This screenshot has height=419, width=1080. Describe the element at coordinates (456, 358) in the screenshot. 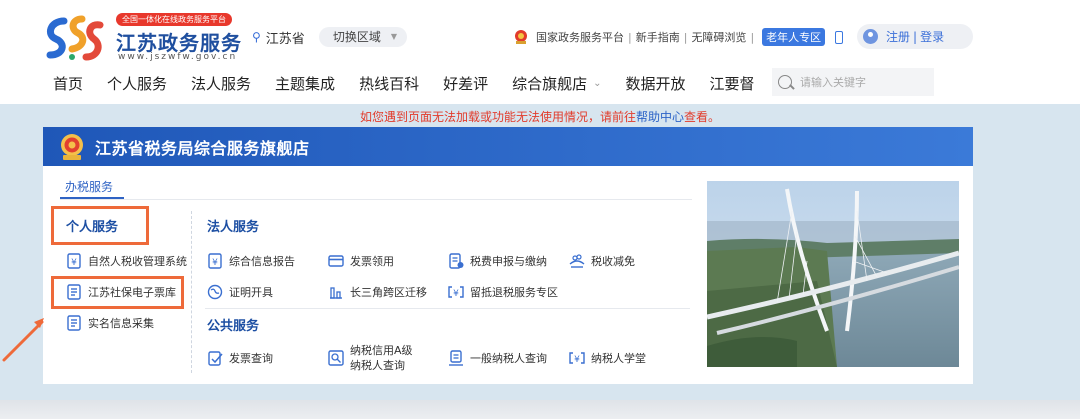

I see `taxpayer-query-icon` at that location.